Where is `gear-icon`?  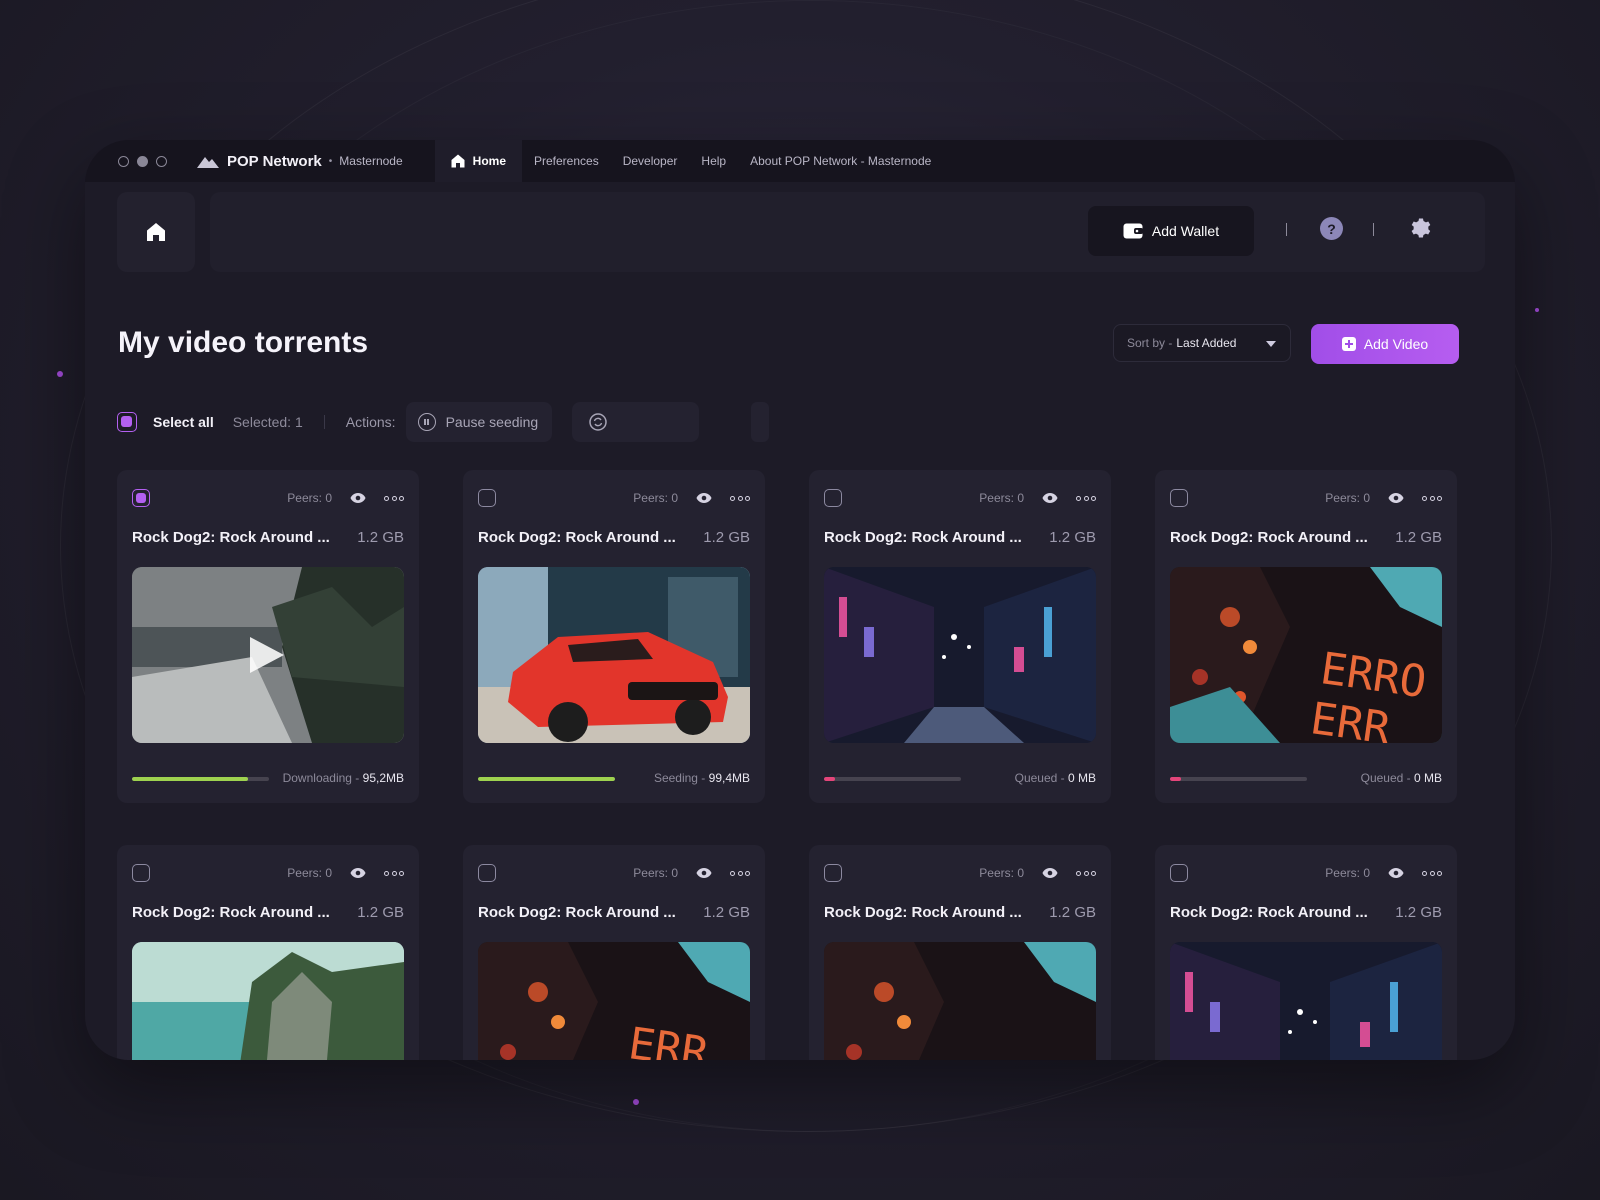 gear-icon is located at coordinates (1419, 228).